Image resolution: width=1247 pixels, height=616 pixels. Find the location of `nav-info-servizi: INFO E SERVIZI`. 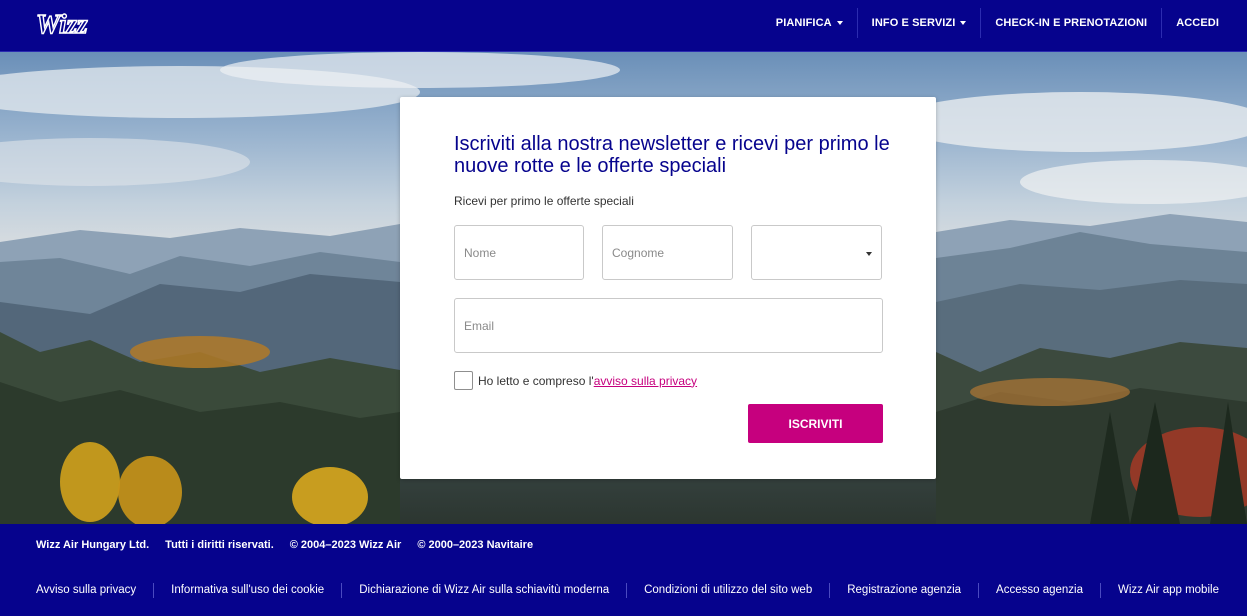

nav-info-servizi: INFO E SERVIZI is located at coordinates (918, 23).